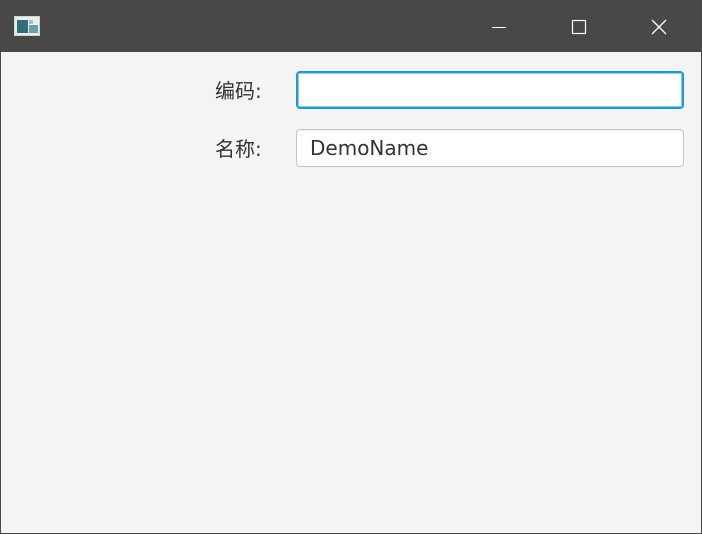  Describe the element at coordinates (490, 90) in the screenshot. I see `code-input` at that location.